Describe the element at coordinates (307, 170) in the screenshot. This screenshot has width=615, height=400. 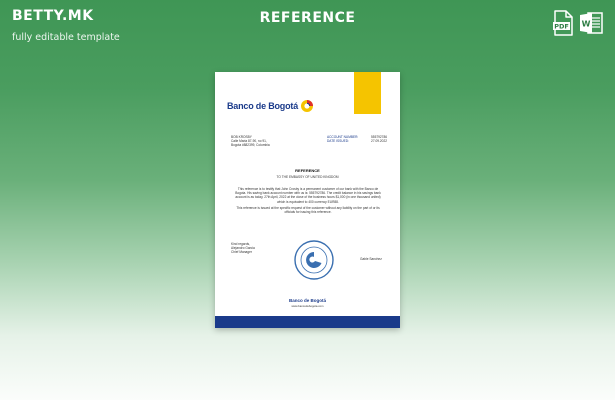
I see `reference-title: REFERENCE` at that location.